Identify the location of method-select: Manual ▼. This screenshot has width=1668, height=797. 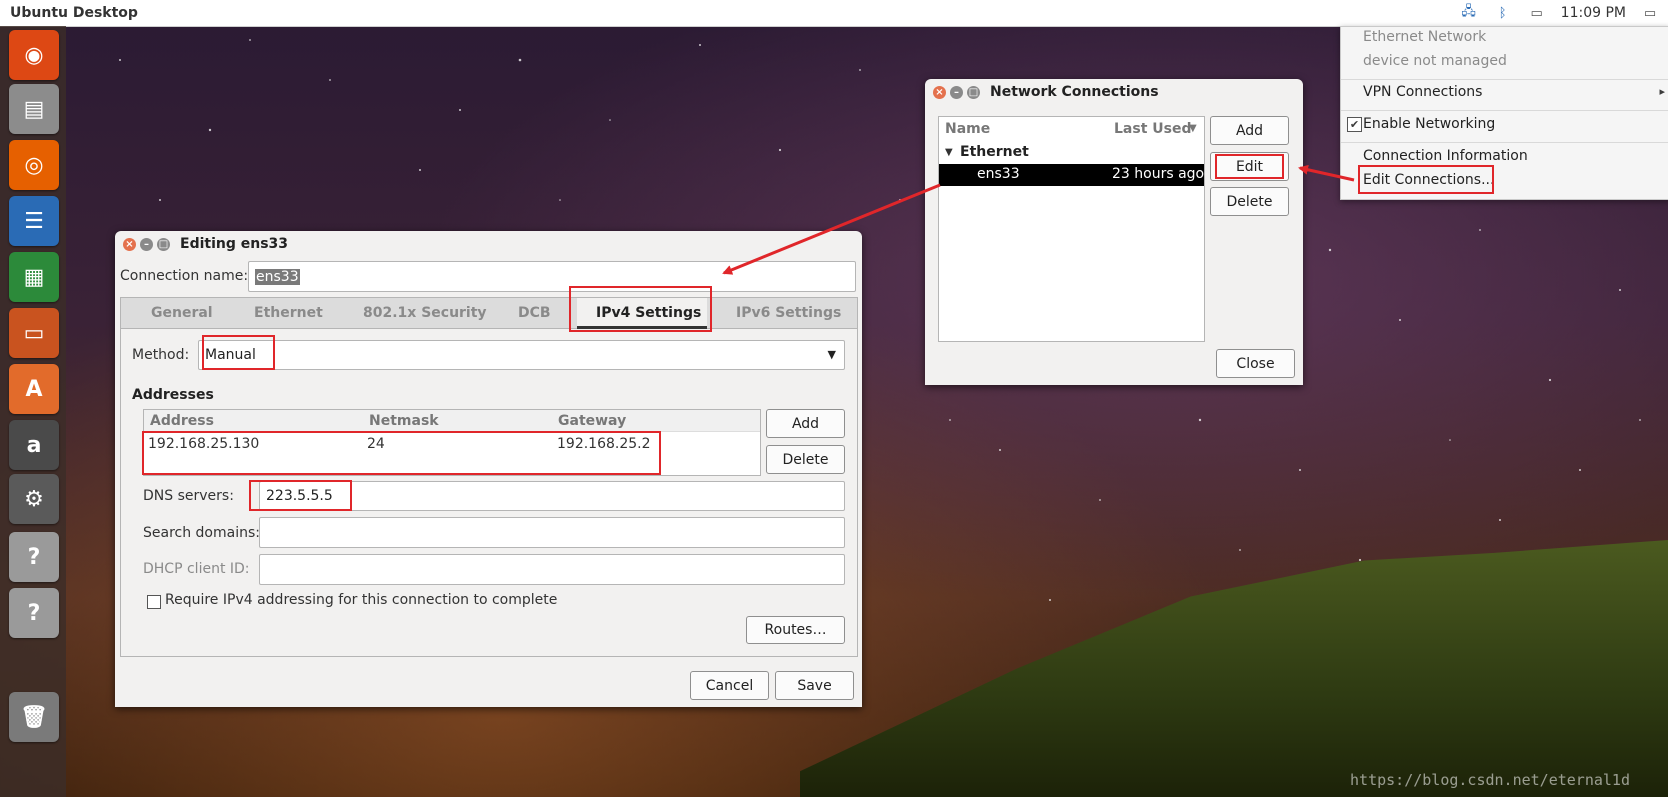
(521, 355).